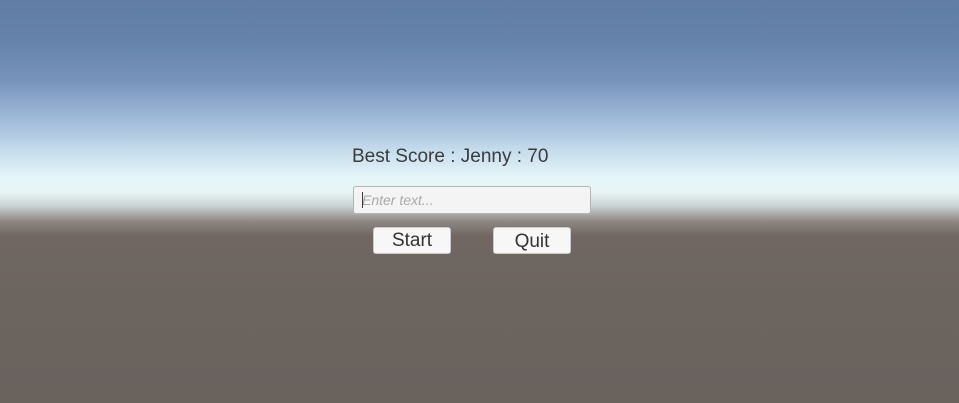 This screenshot has width=959, height=403. I want to click on best-score-label: Best Score : Jenny : 70, so click(450, 156).